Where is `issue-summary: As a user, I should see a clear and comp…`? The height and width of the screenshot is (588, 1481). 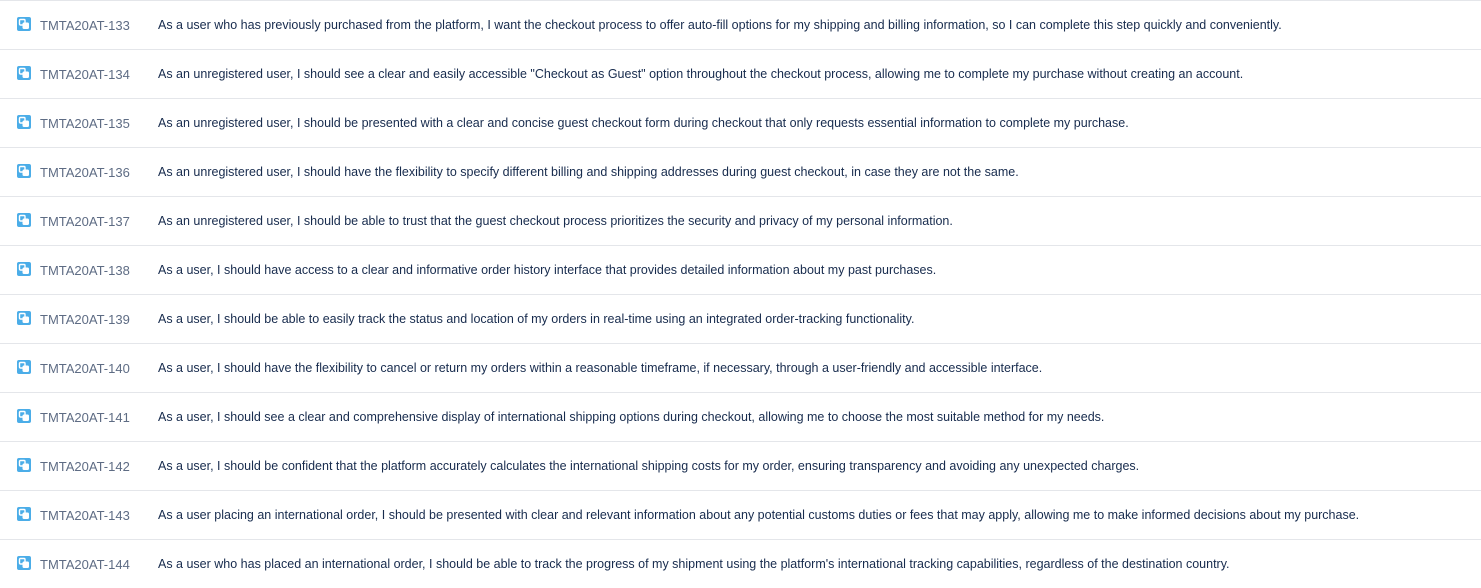 issue-summary: As a user, I should see a clear and comp… is located at coordinates (631, 417).